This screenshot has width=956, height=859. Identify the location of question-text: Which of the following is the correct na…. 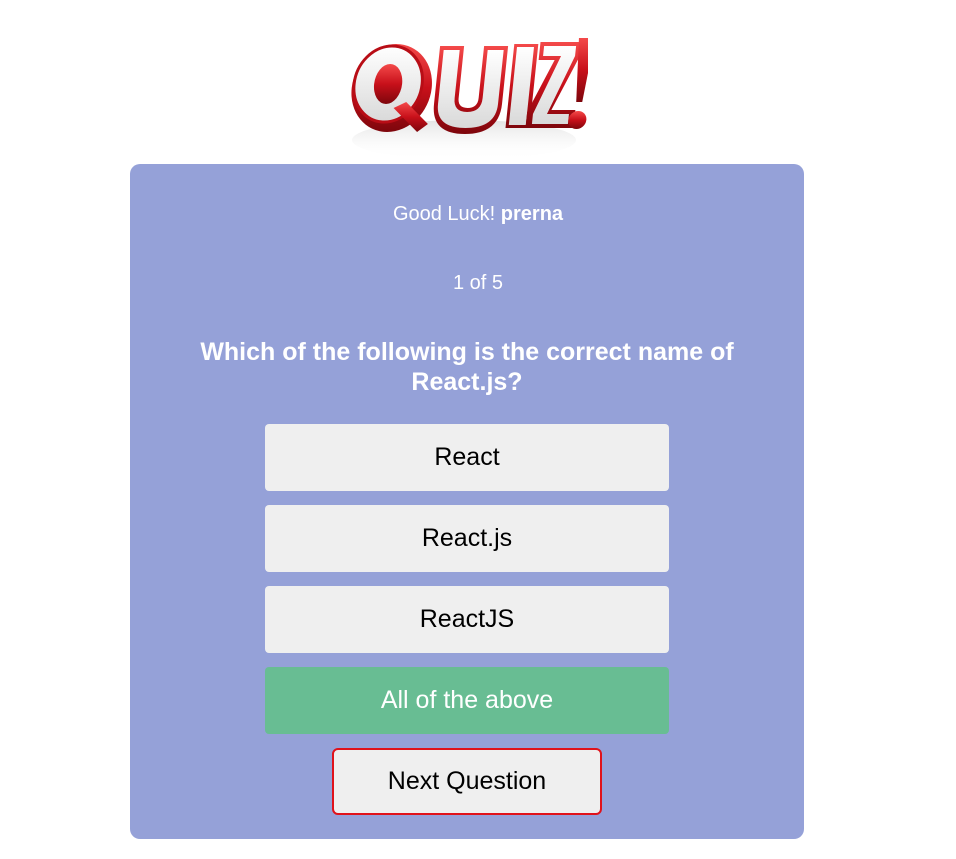
(467, 367).